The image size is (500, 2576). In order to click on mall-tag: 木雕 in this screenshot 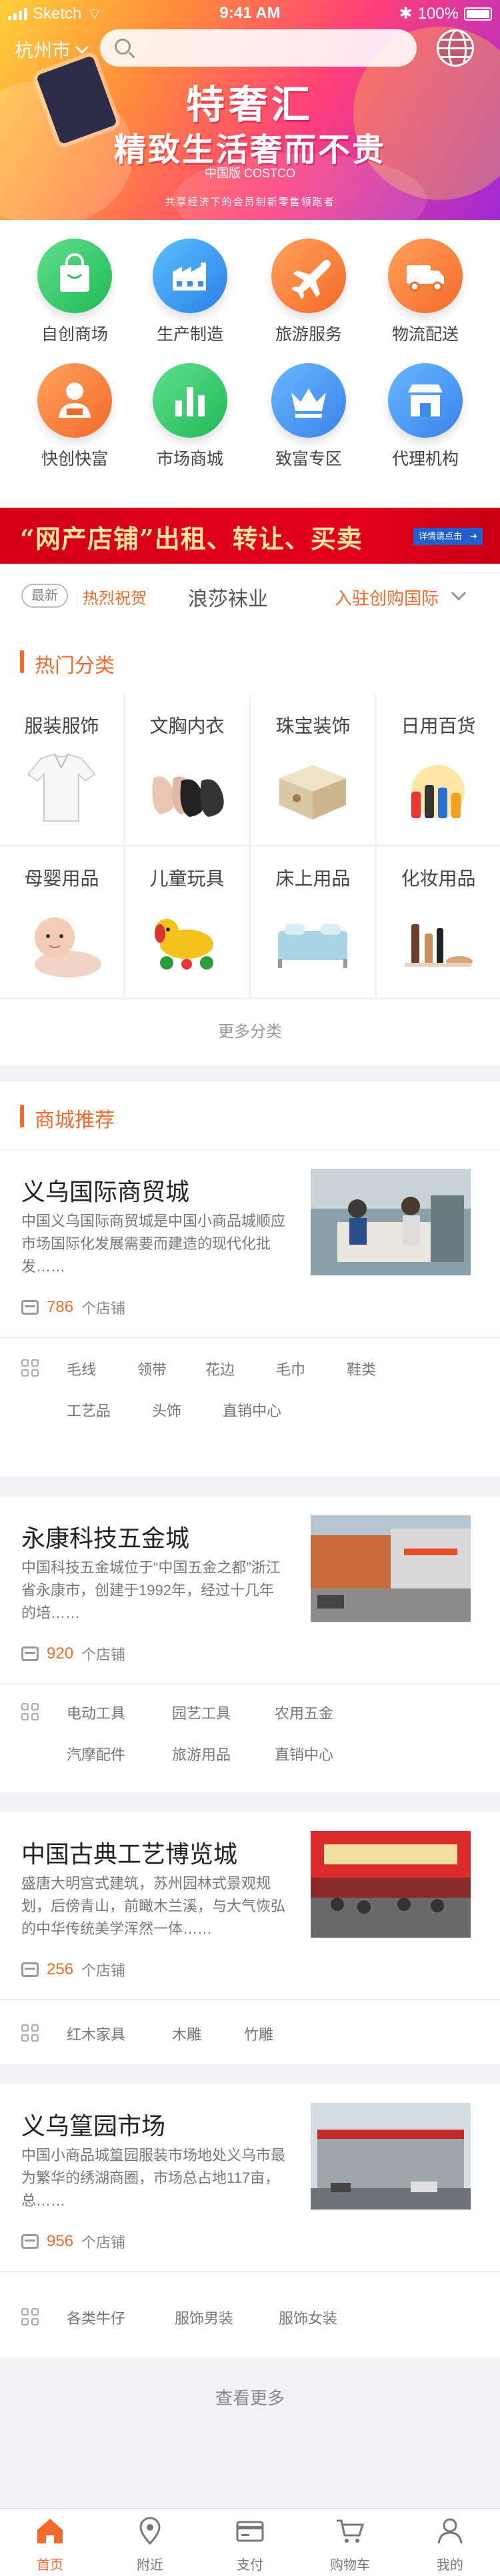, I will do `click(186, 2033)`.